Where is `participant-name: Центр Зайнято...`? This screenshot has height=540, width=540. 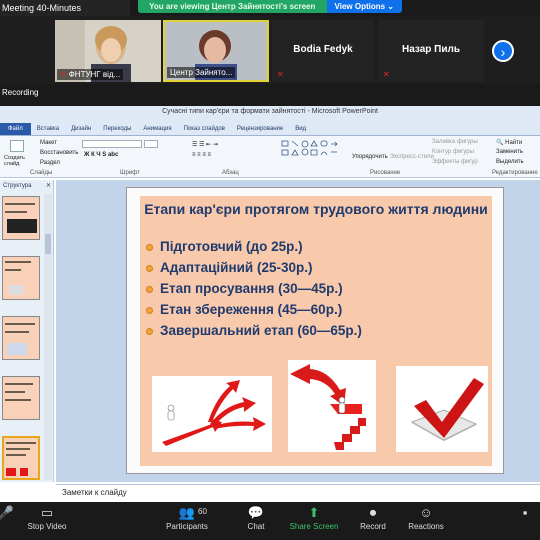
participant-name: Центр Зайнято... is located at coordinates (201, 72).